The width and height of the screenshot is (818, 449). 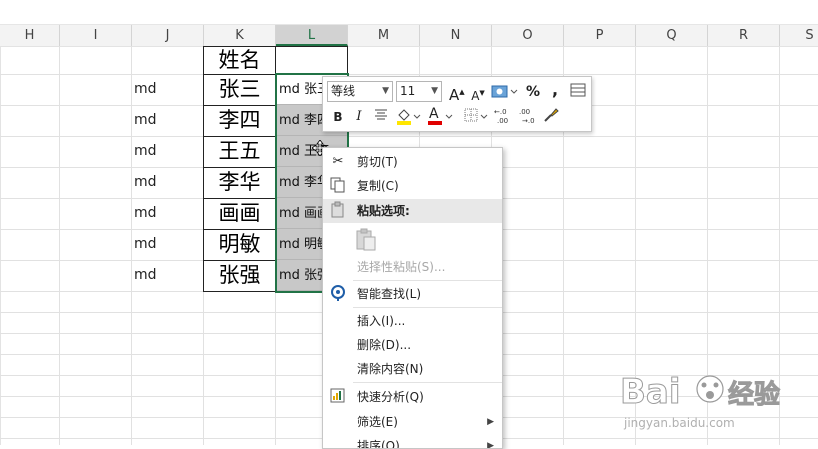 I want to click on menu-item-filter: 筛选(E) ▶, so click(x=412, y=422).